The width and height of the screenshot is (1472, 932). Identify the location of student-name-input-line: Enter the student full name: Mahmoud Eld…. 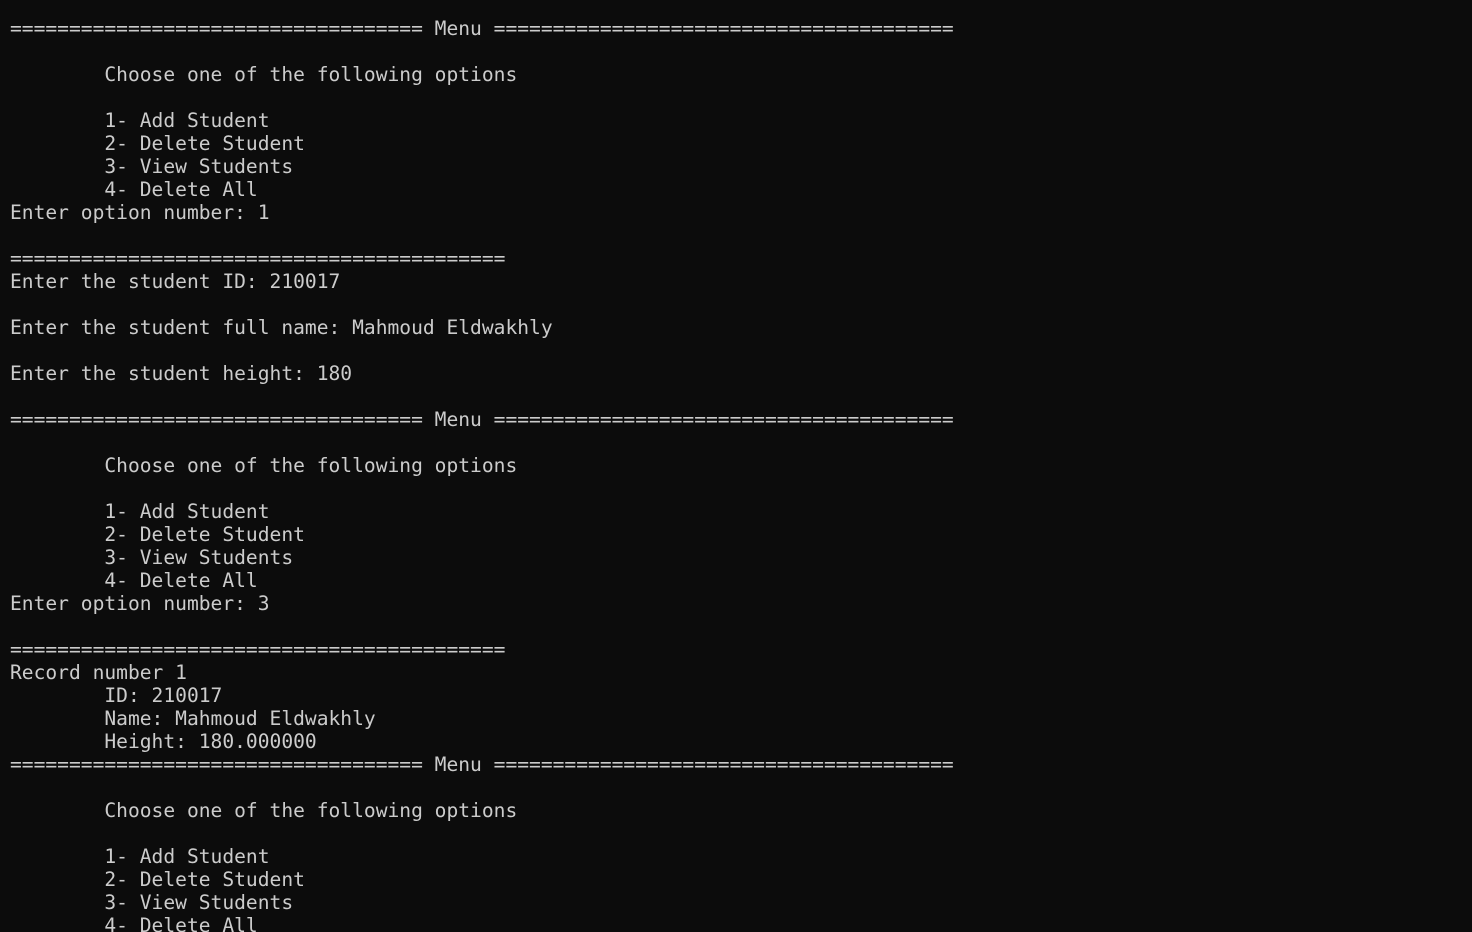
(281, 327).